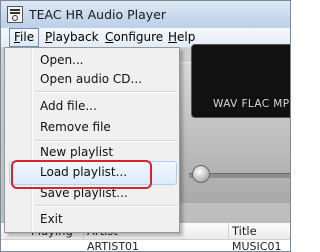  Describe the element at coordinates (32, 140) in the screenshot. I see `menu-icon-gutter` at that location.